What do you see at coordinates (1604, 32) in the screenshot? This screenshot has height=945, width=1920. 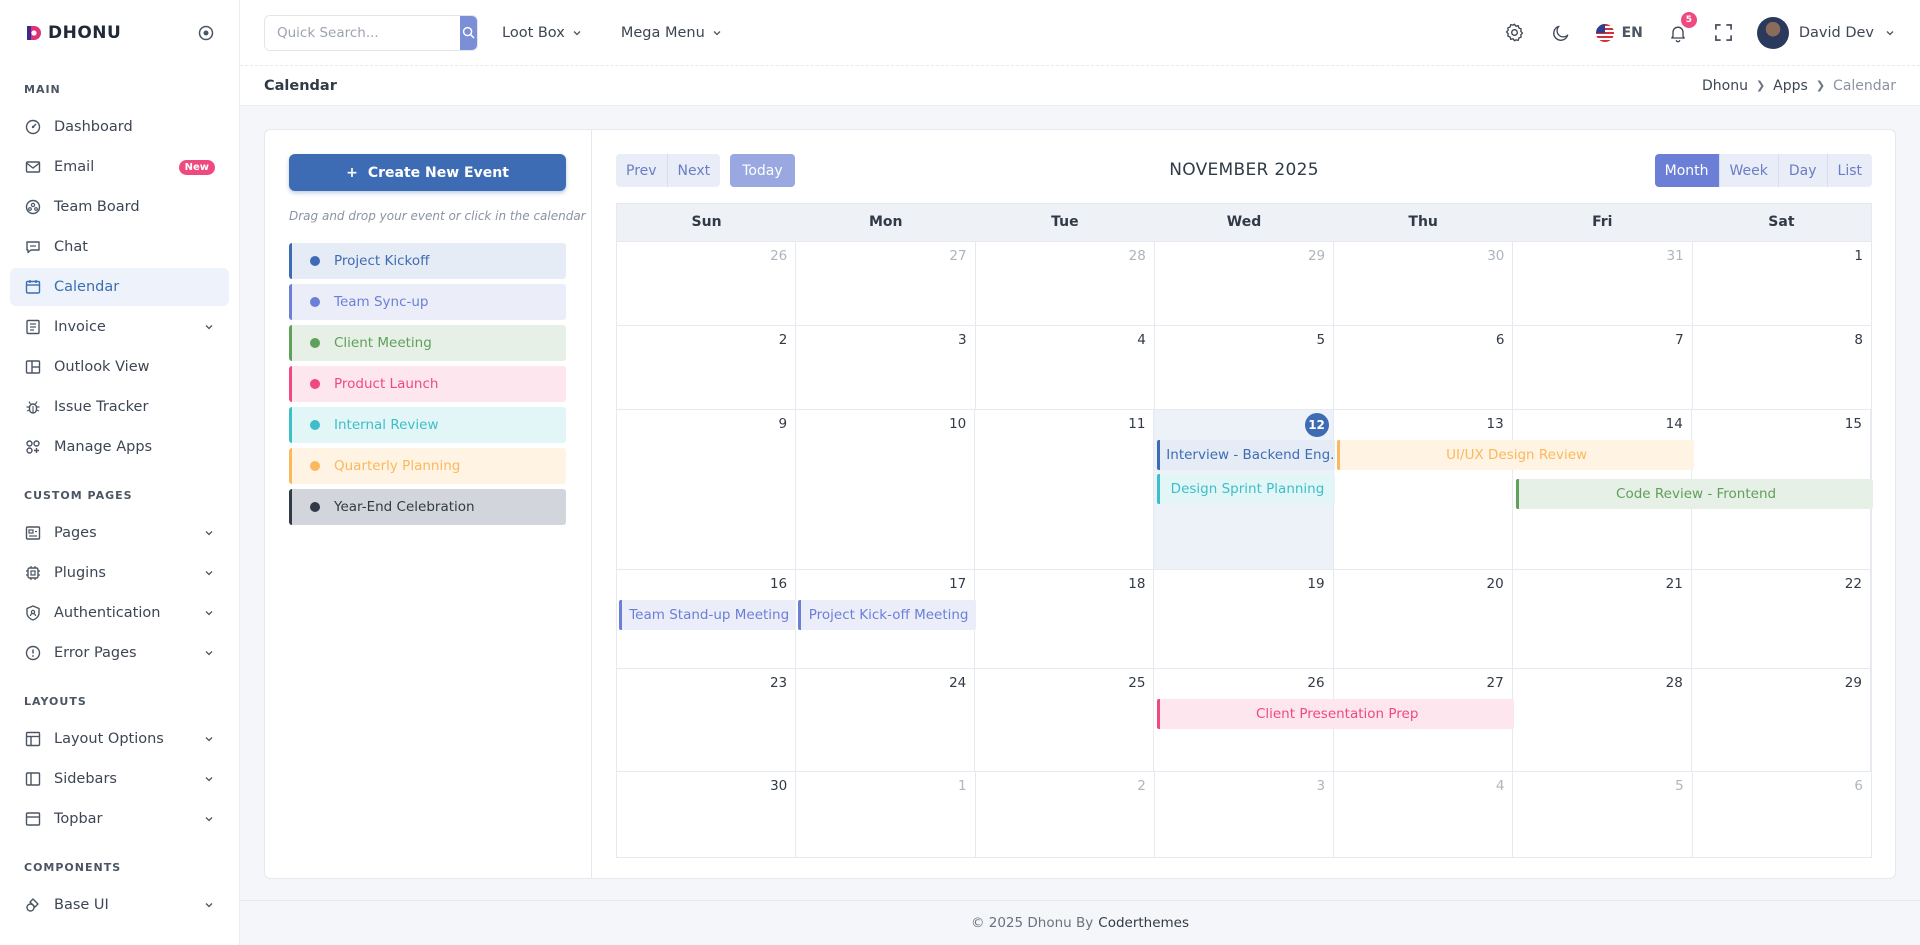 I see `us-flag-icon` at bounding box center [1604, 32].